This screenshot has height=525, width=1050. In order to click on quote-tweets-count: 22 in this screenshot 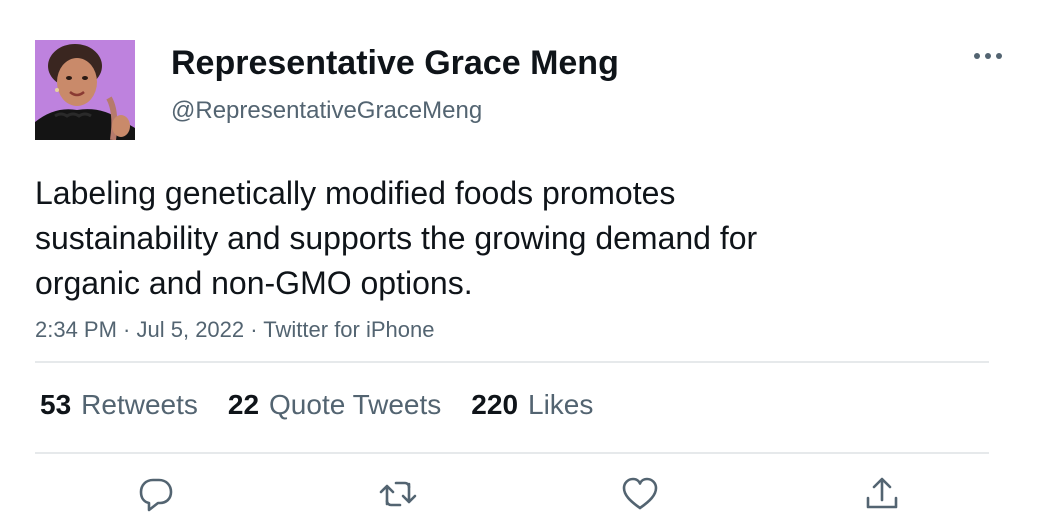, I will do `click(243, 404)`.